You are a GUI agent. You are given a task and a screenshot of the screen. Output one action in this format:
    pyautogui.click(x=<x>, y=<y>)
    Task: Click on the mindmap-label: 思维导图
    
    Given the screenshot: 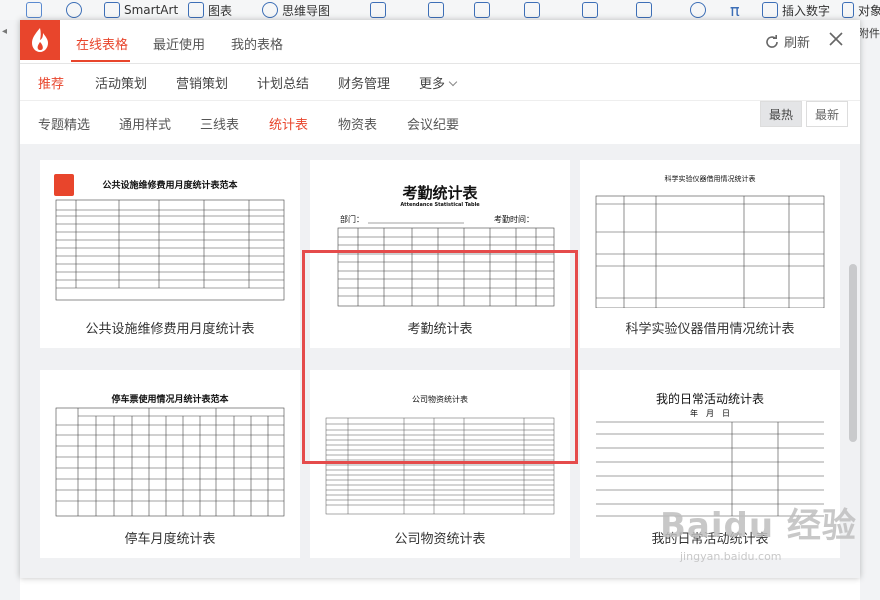 What is the action you would take?
    pyautogui.click(x=306, y=10)
    